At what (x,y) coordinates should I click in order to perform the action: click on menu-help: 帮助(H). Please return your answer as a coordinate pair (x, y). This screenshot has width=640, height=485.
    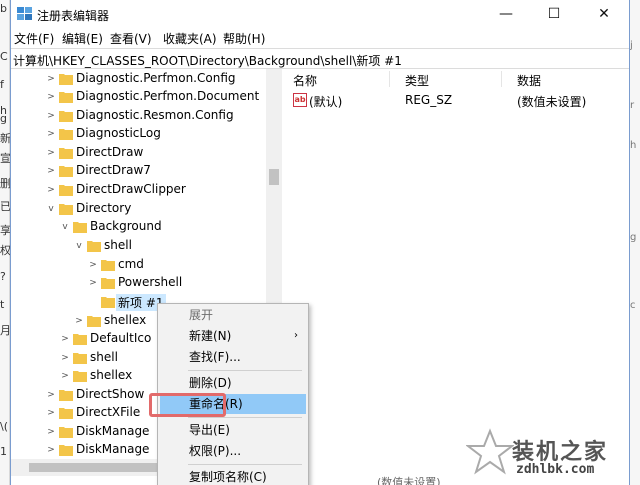
    Looking at the image, I should click on (244, 38).